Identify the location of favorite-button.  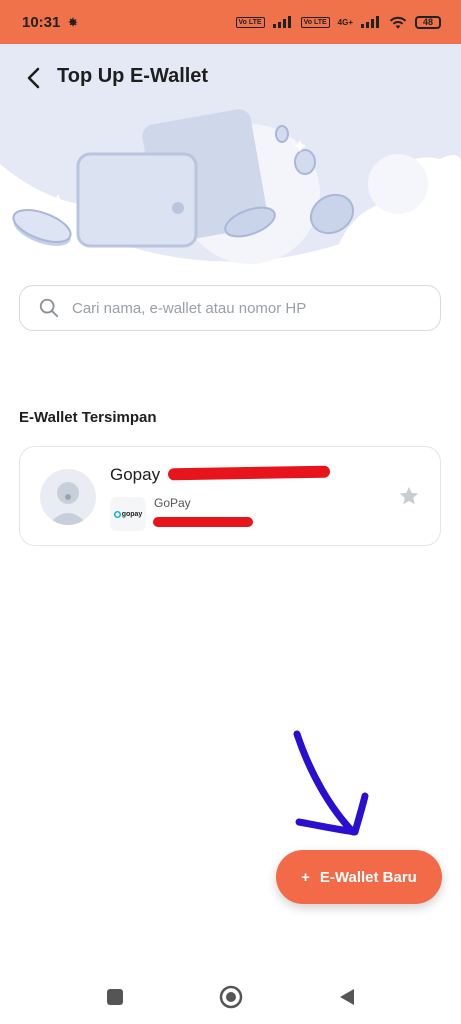
(409, 498).